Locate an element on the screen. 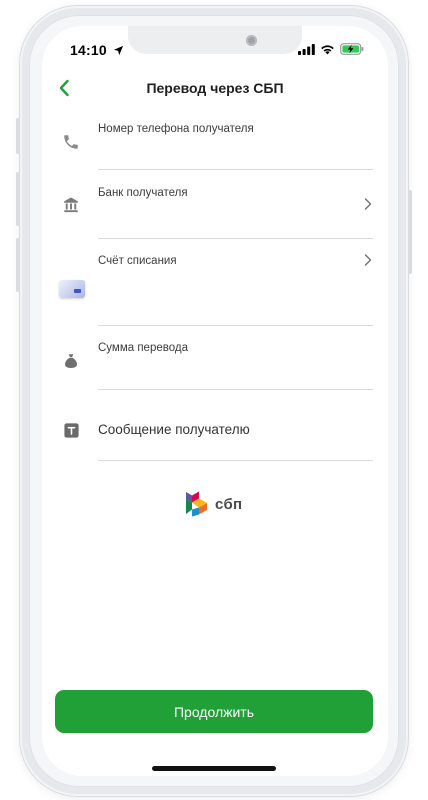 The width and height of the screenshot is (428, 800). continue-button: Продолжить is located at coordinates (214, 711).